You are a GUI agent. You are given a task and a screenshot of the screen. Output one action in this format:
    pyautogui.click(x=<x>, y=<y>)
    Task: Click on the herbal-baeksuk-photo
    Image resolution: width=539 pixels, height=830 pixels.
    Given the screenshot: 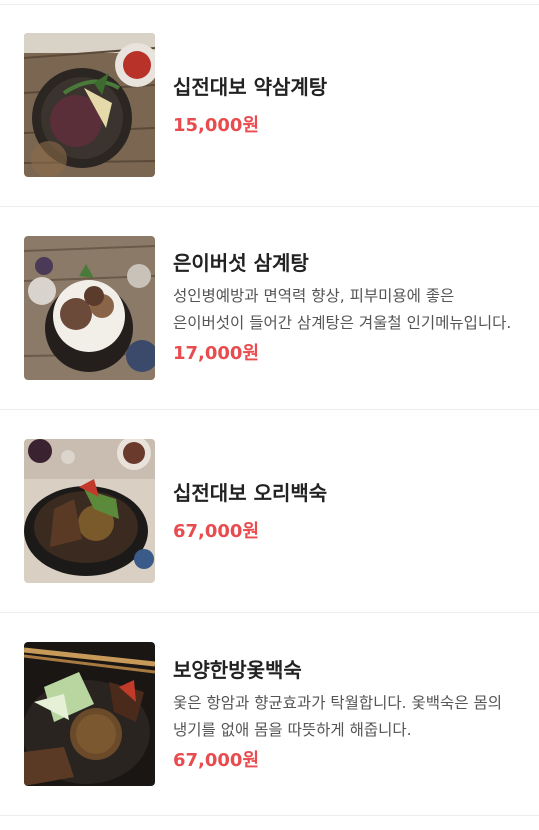 What is the action you would take?
    pyautogui.click(x=89, y=714)
    